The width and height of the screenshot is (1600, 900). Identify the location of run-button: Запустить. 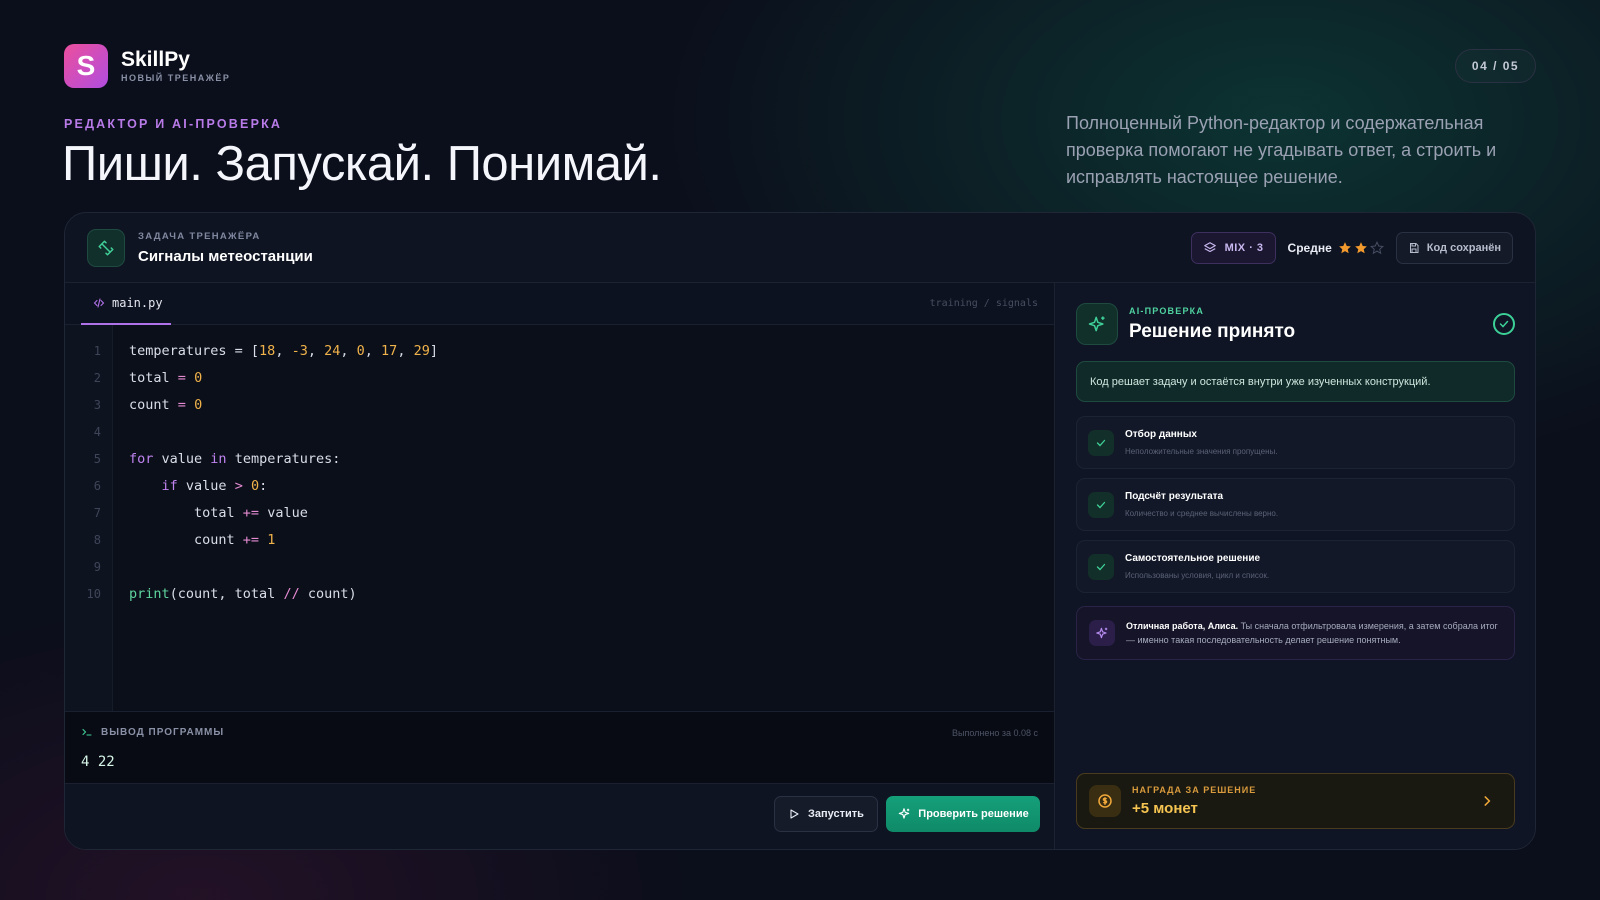
(826, 814).